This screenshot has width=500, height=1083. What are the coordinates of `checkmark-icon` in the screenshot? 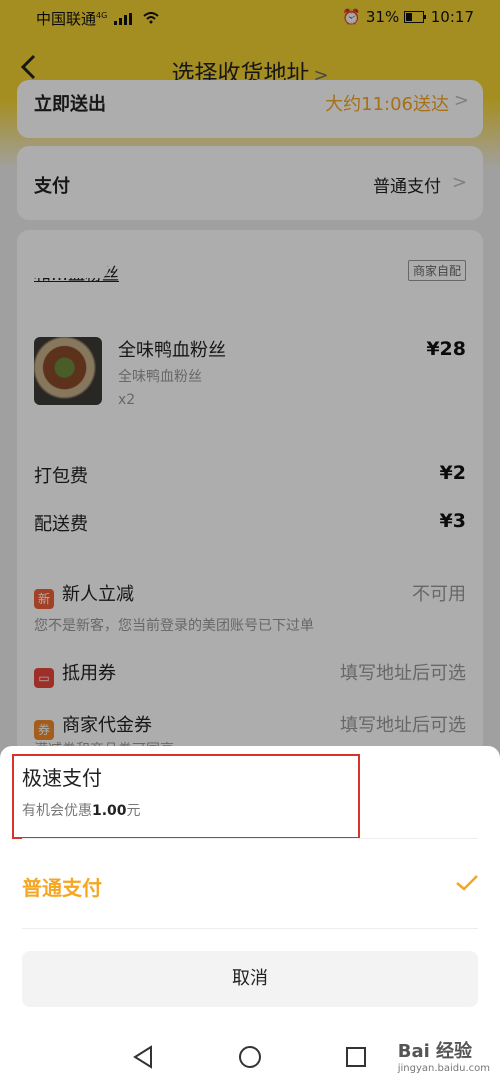 It's located at (467, 883).